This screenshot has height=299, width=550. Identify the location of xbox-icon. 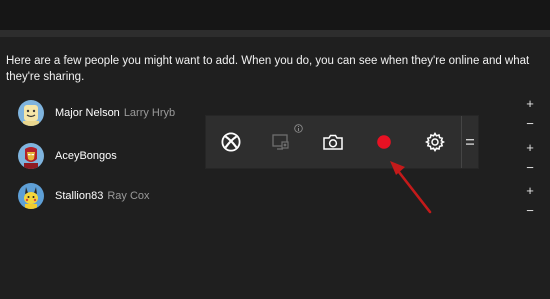
(231, 142).